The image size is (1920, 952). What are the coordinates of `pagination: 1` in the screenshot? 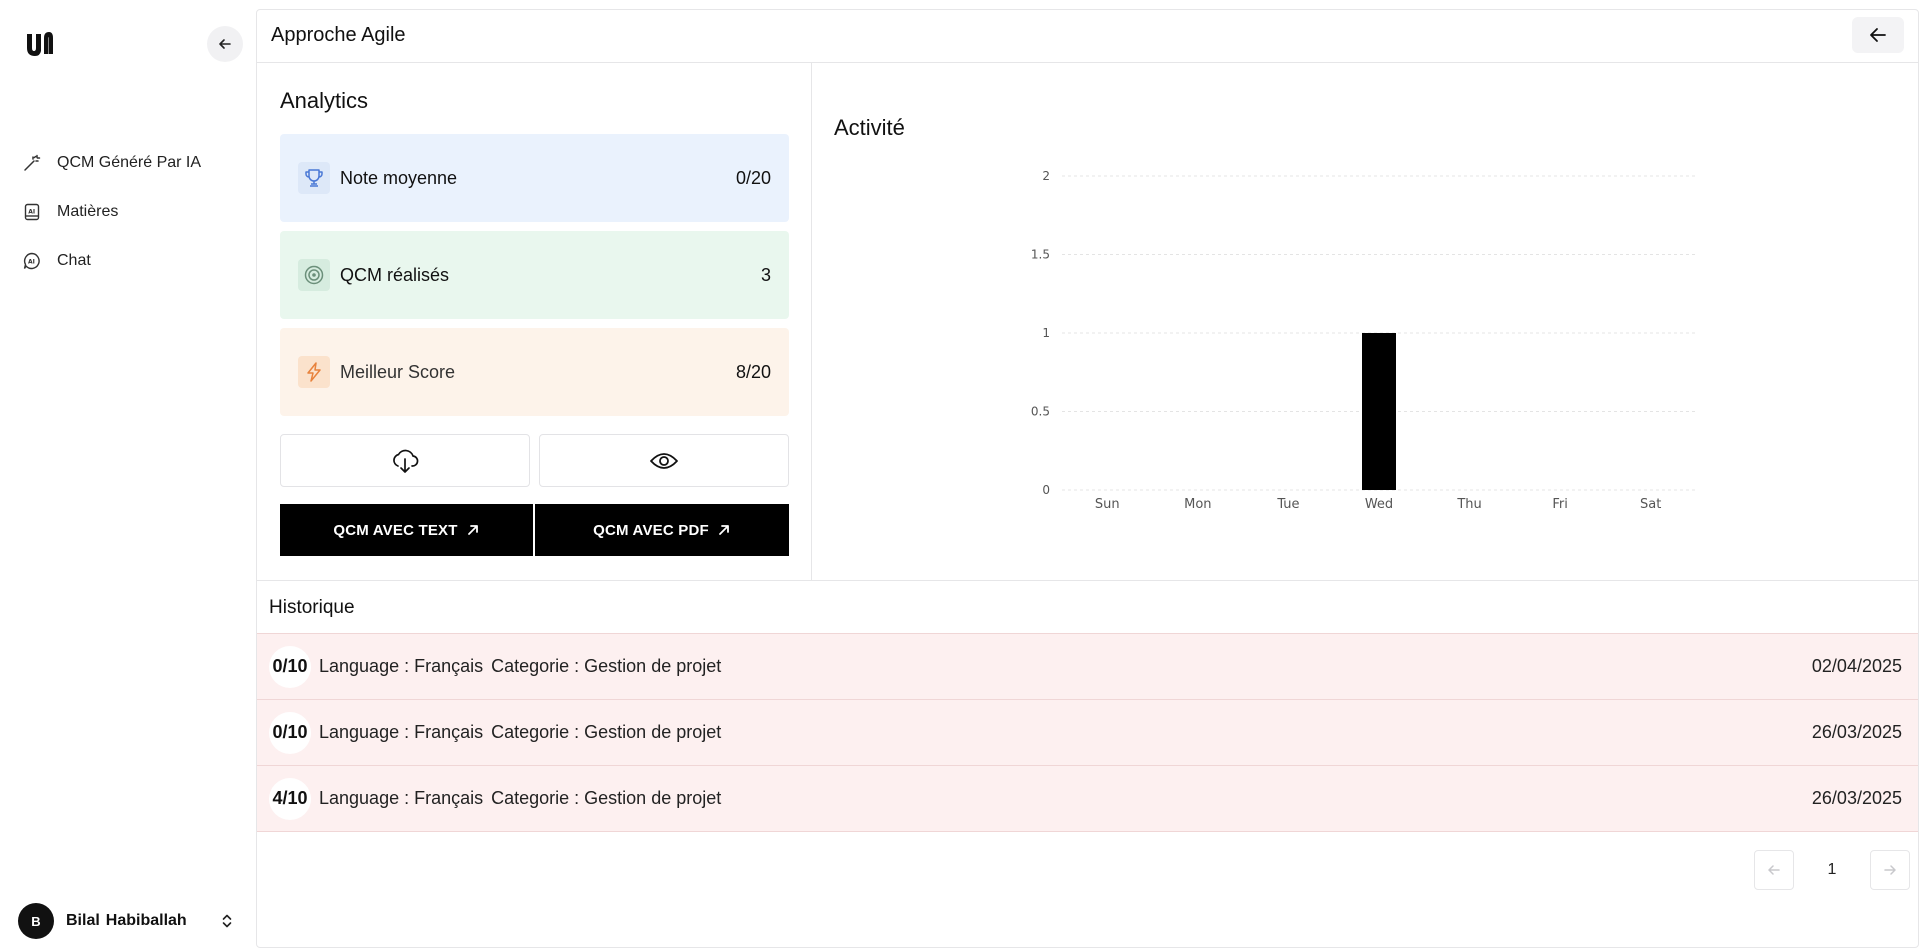 It's located at (1832, 870).